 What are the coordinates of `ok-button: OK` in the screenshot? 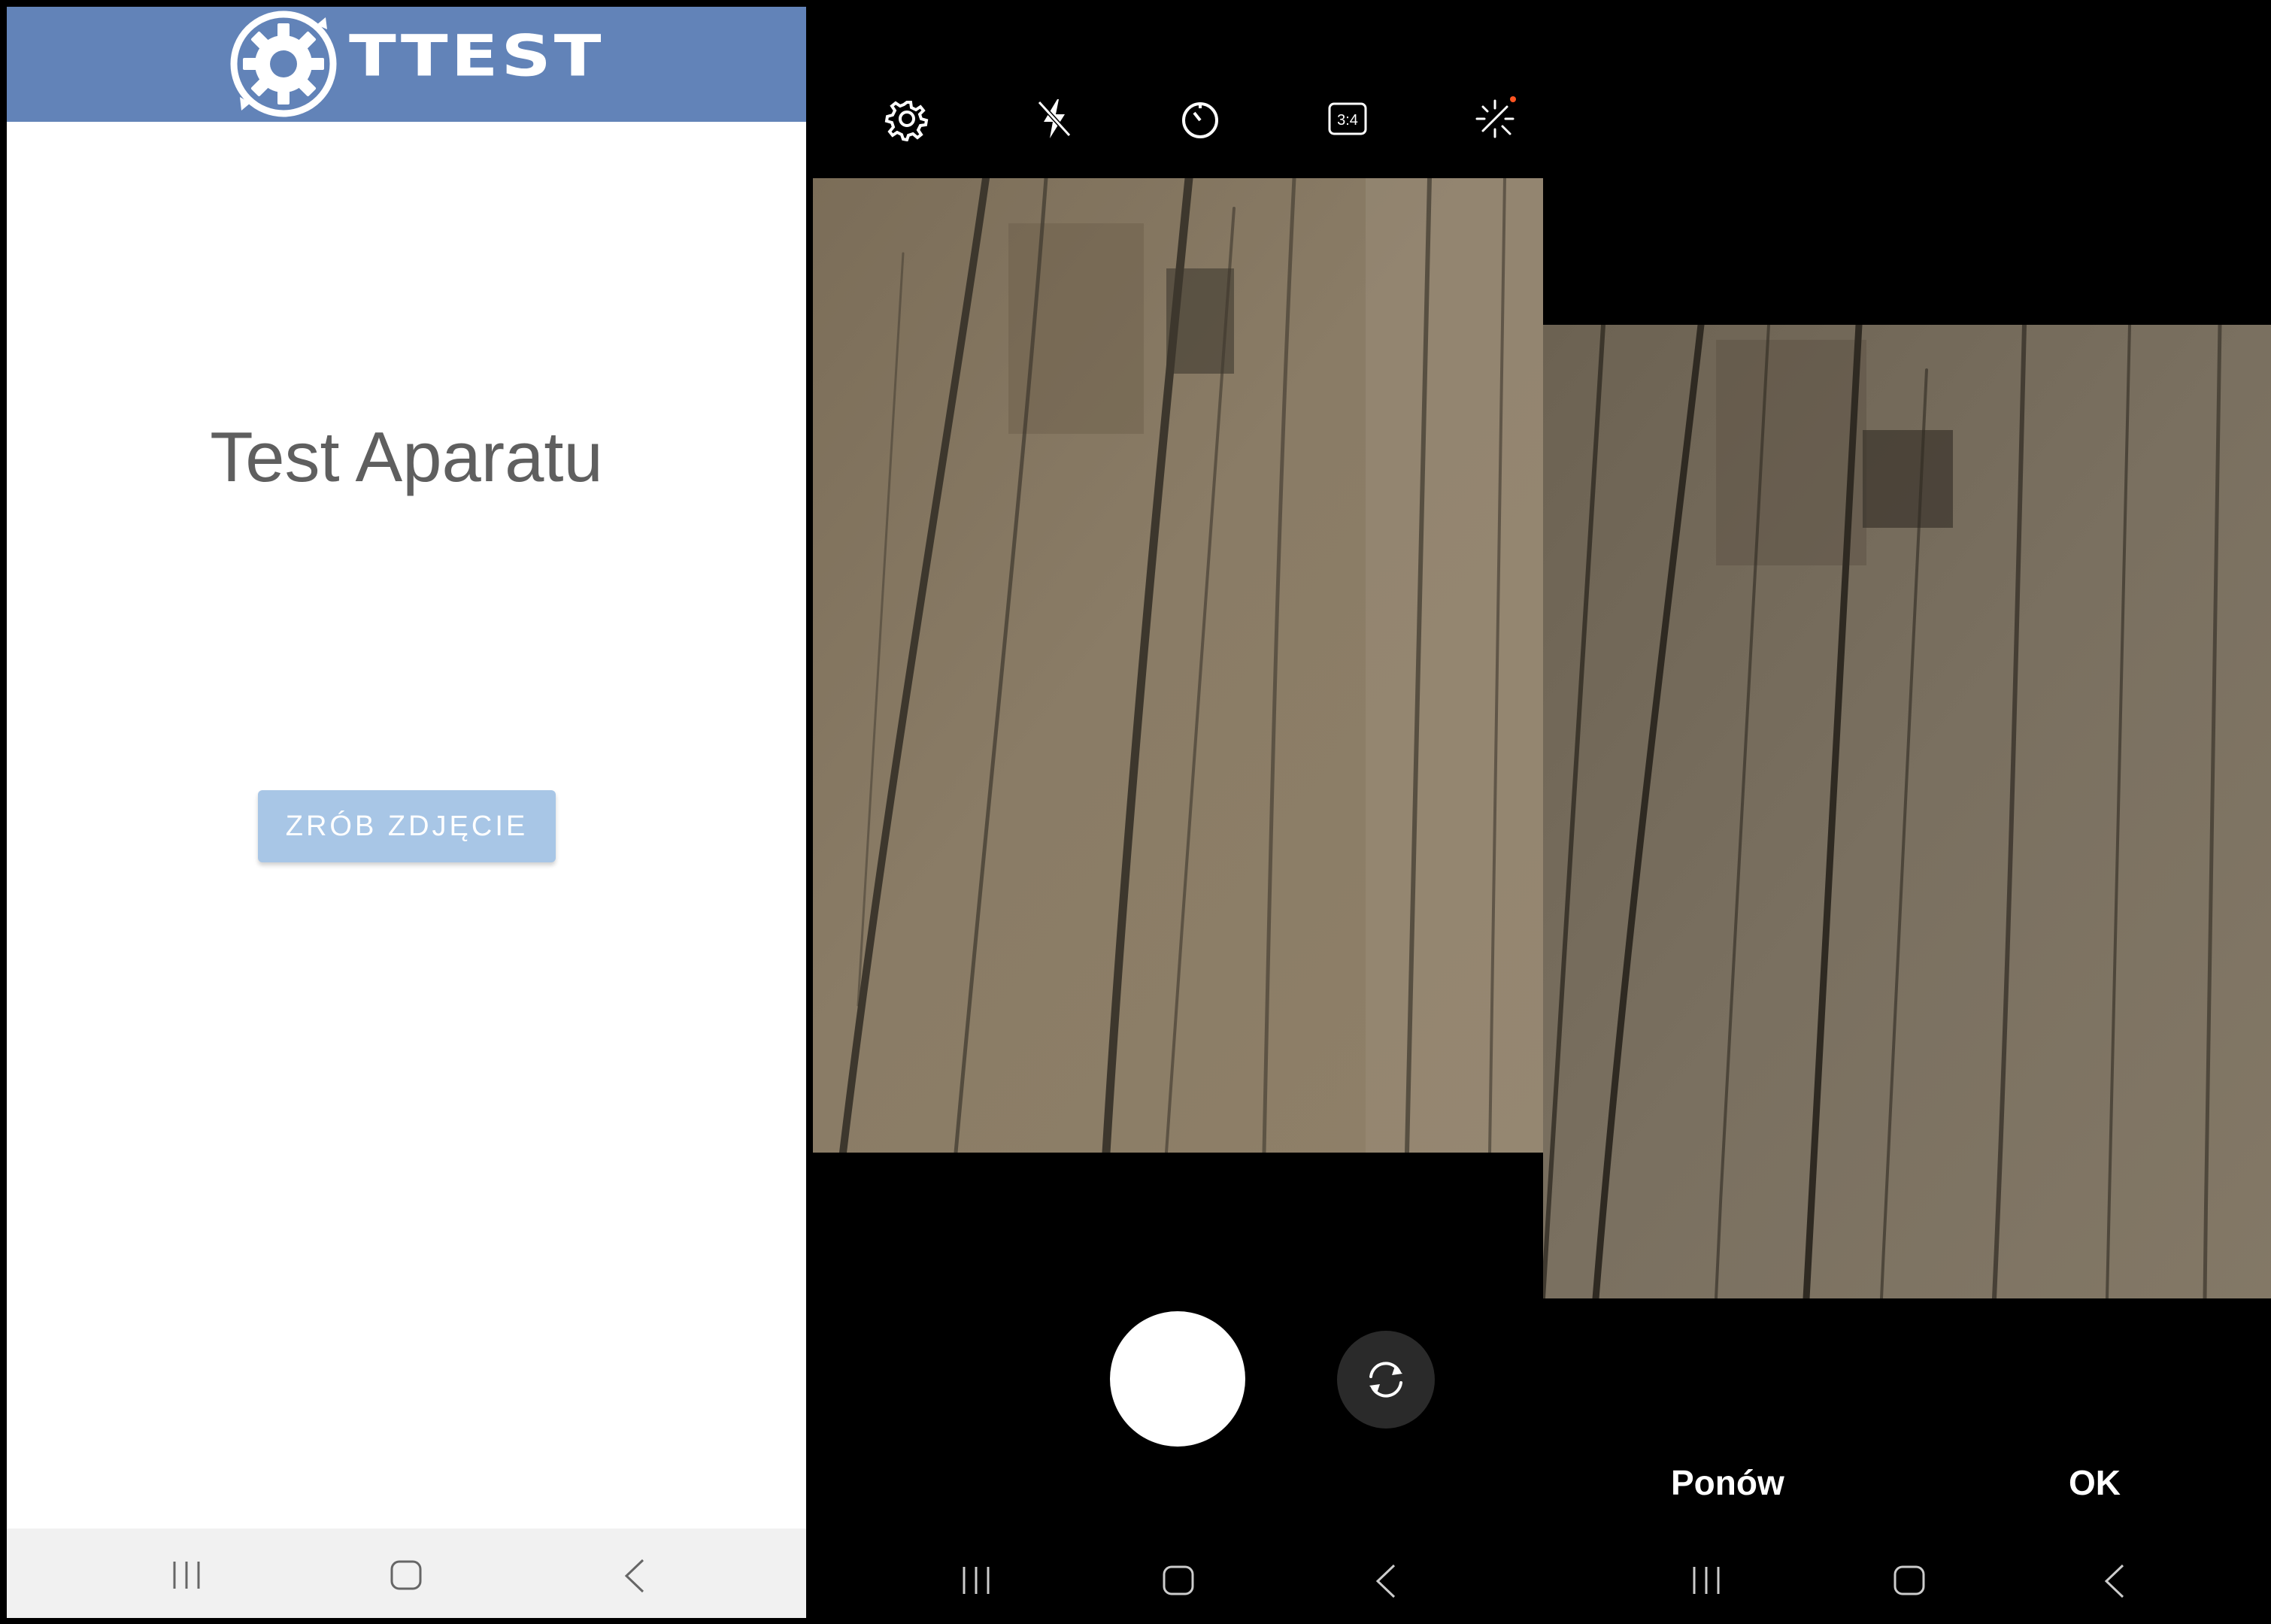 It's located at (2095, 1482).